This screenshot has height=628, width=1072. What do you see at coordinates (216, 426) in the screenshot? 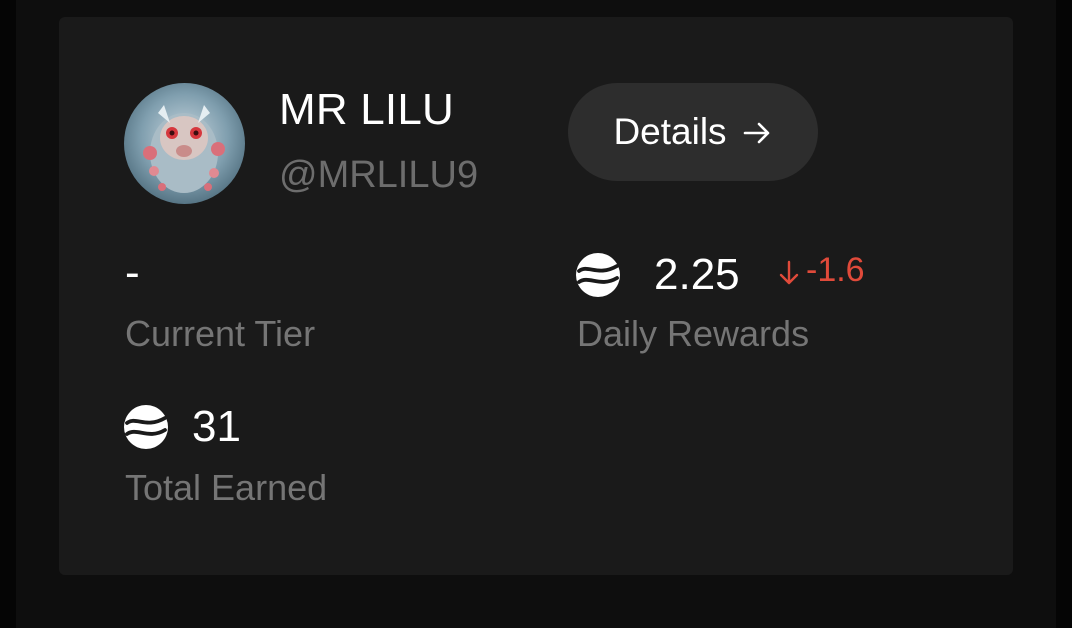
I see `total-earned-value: 31` at bounding box center [216, 426].